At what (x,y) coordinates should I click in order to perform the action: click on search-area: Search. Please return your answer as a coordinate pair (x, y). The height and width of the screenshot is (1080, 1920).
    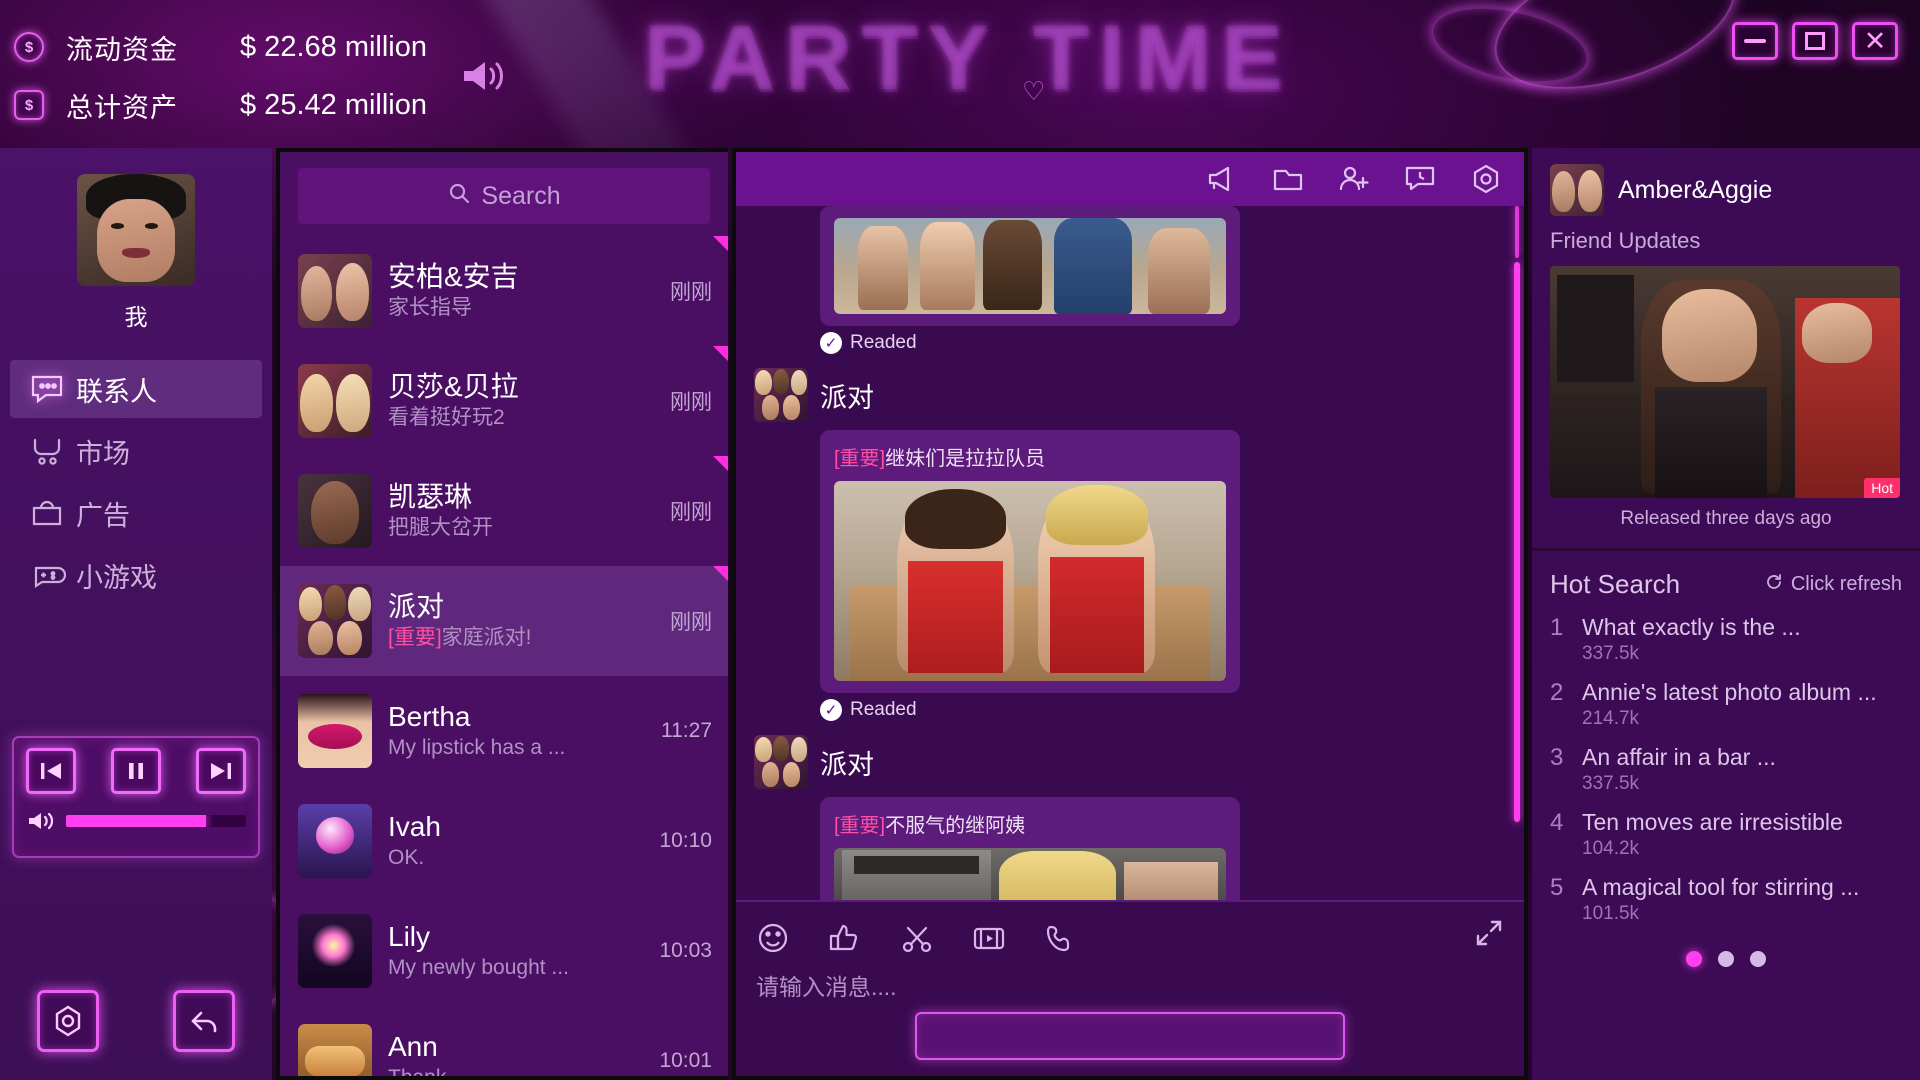
    Looking at the image, I should click on (504, 194).